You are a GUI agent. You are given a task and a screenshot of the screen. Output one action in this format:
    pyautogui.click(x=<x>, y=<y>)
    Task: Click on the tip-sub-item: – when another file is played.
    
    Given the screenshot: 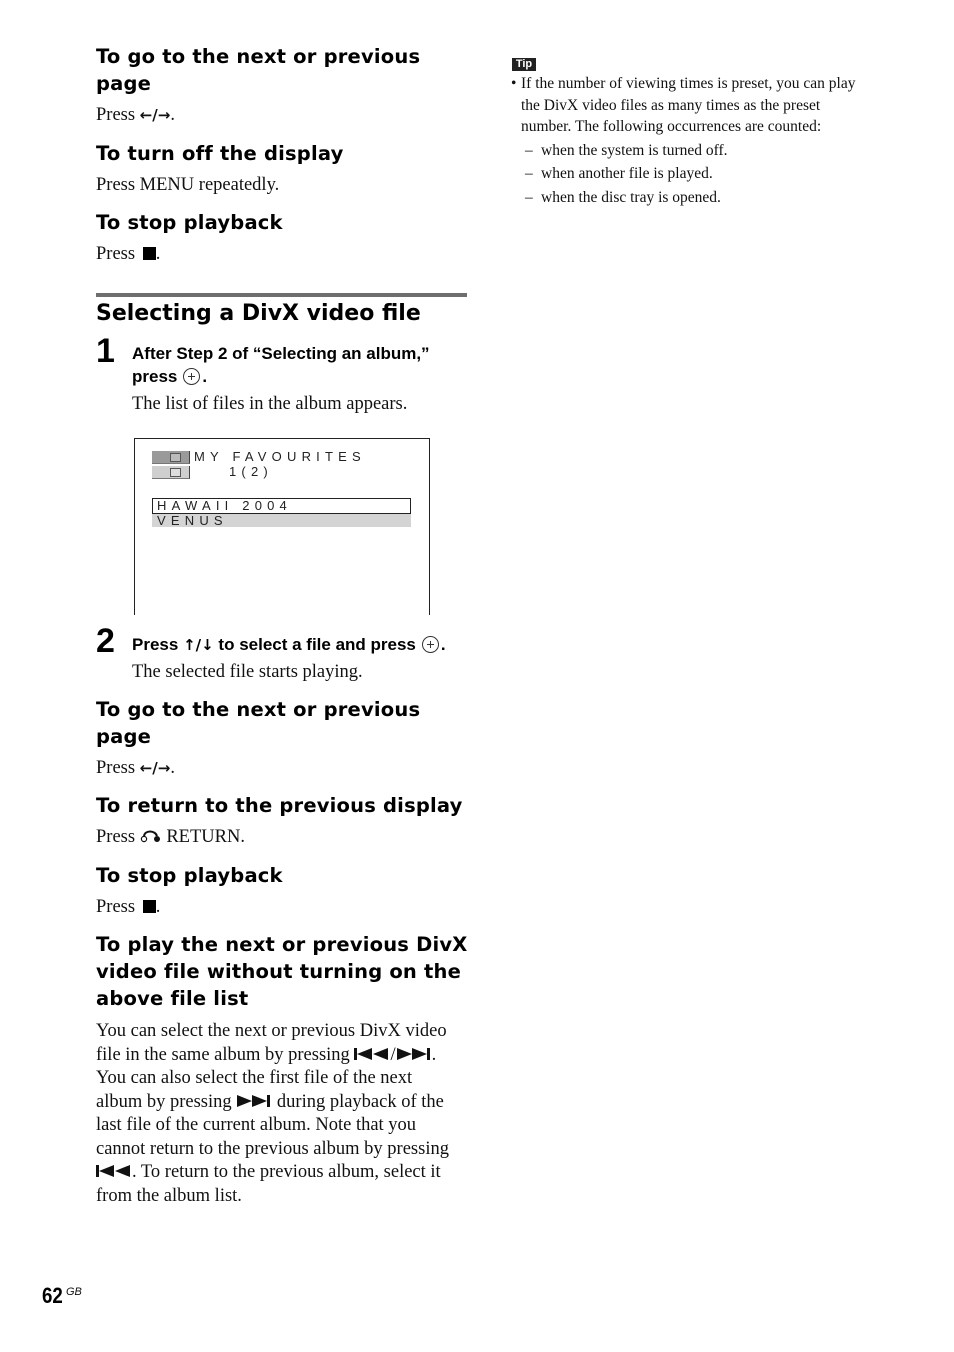 What is the action you would take?
    pyautogui.click(x=706, y=174)
    